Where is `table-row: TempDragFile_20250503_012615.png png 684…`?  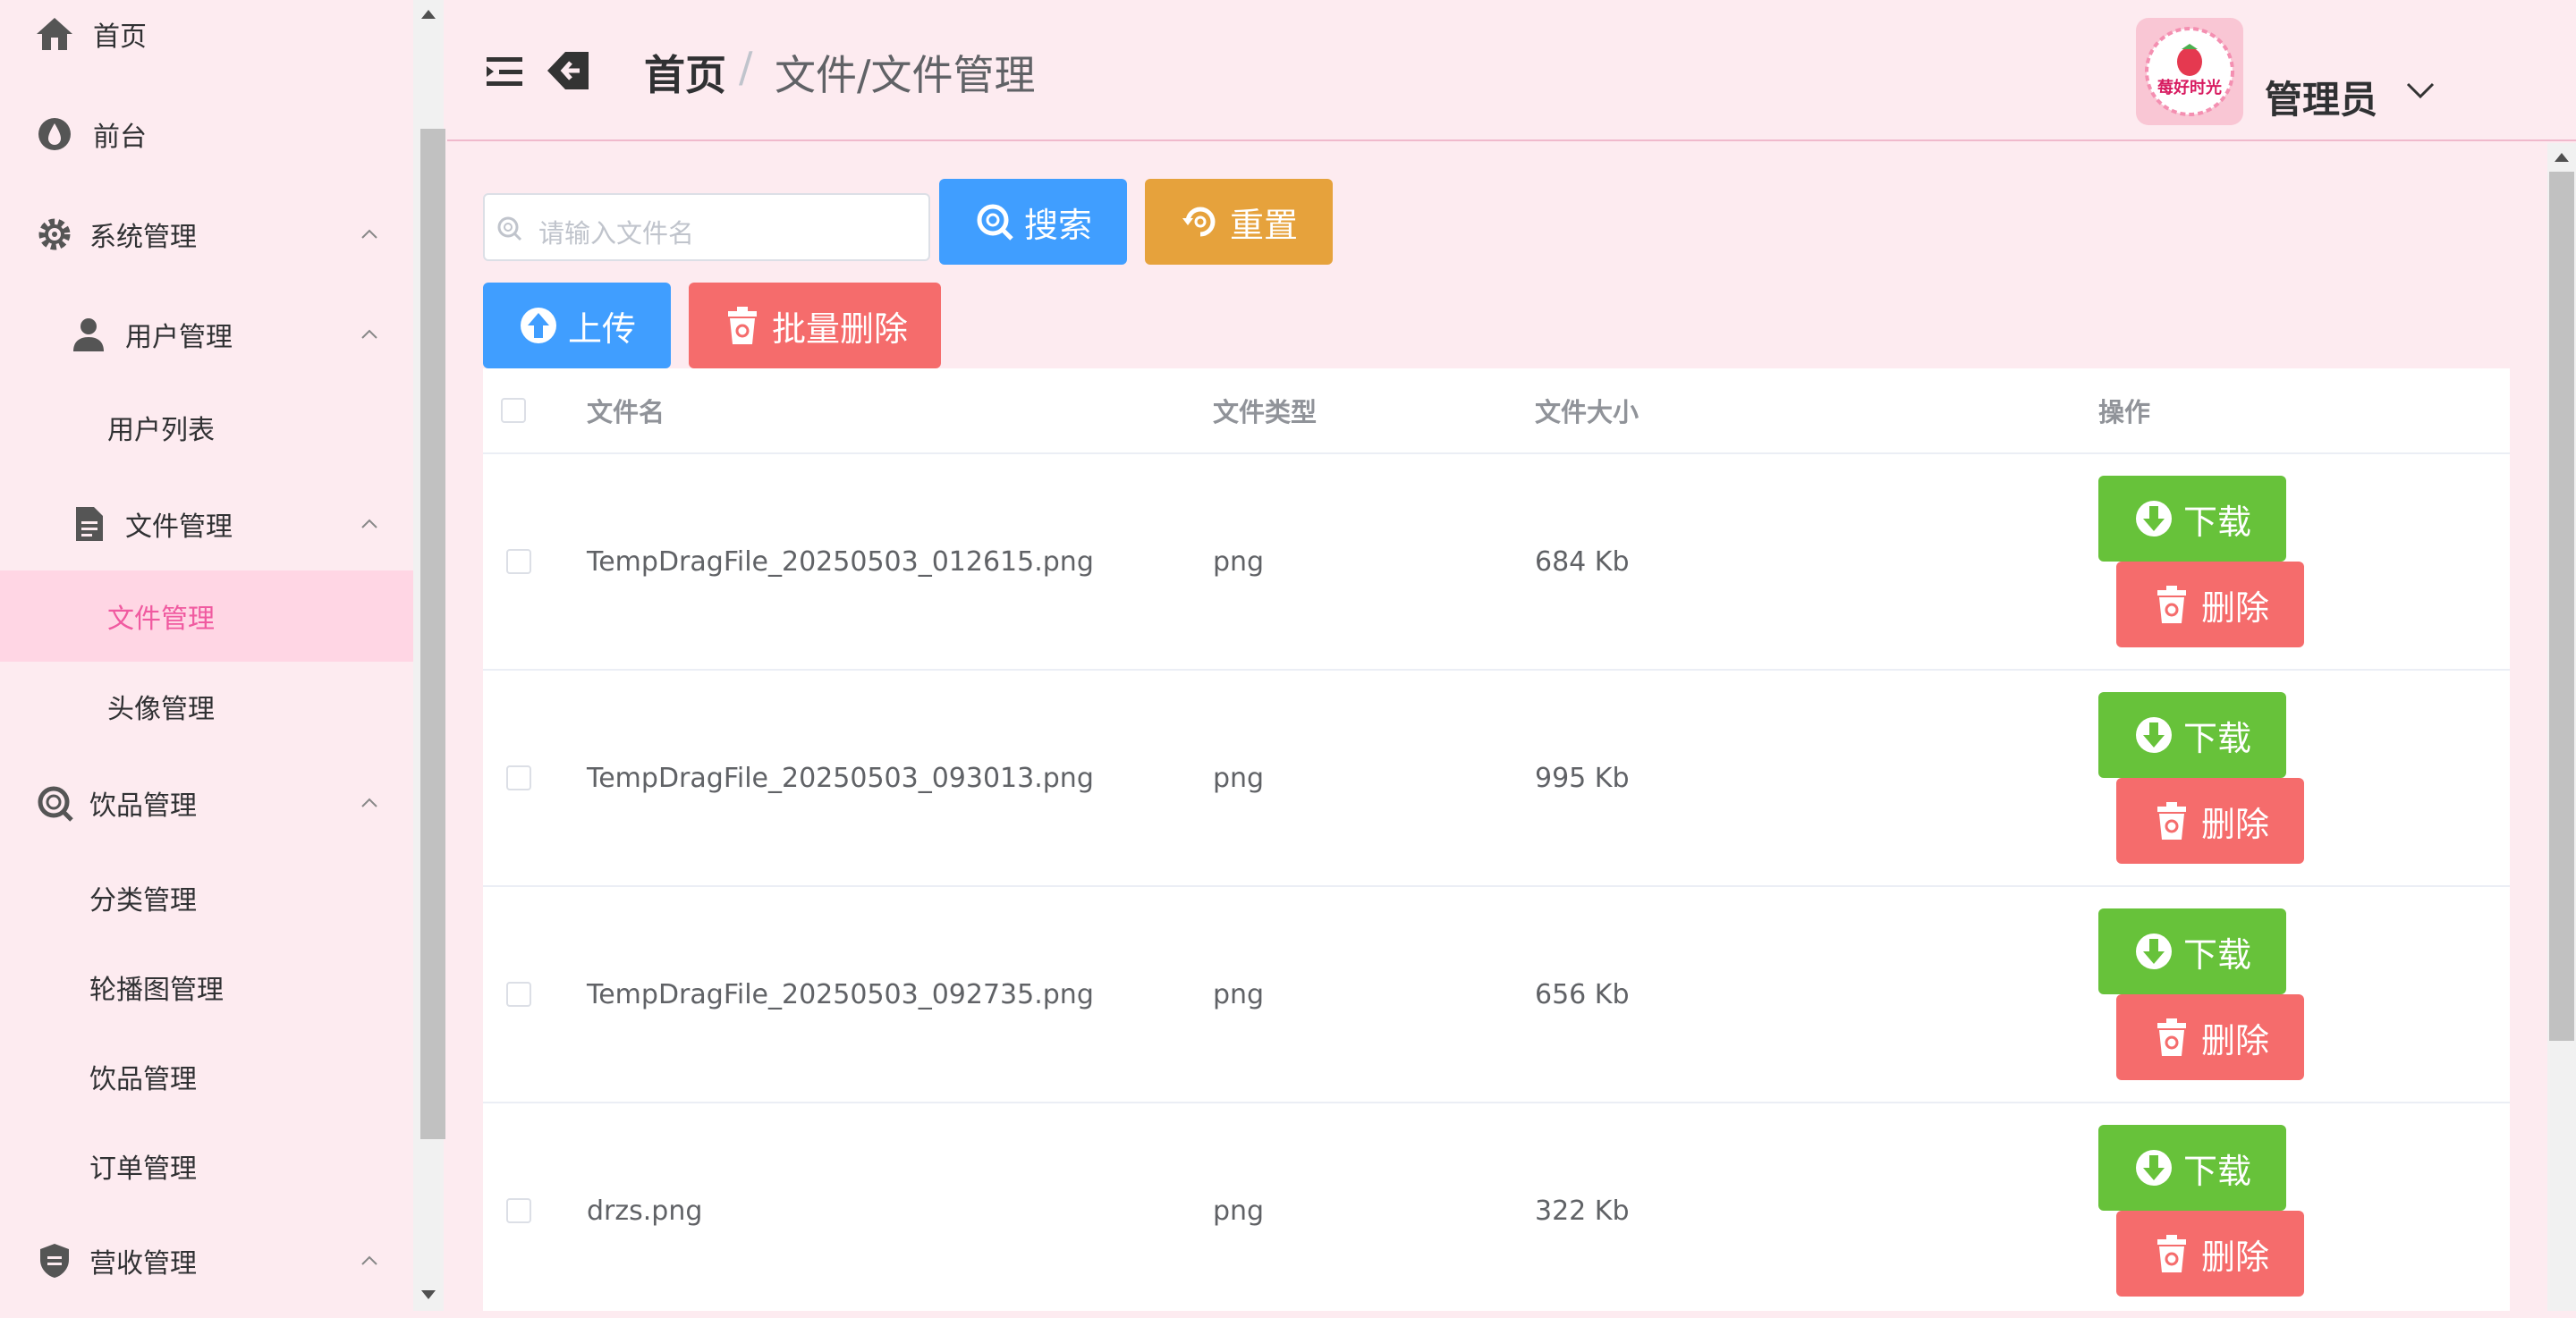 table-row: TempDragFile_20250503_012615.png png 684… is located at coordinates (1496, 560).